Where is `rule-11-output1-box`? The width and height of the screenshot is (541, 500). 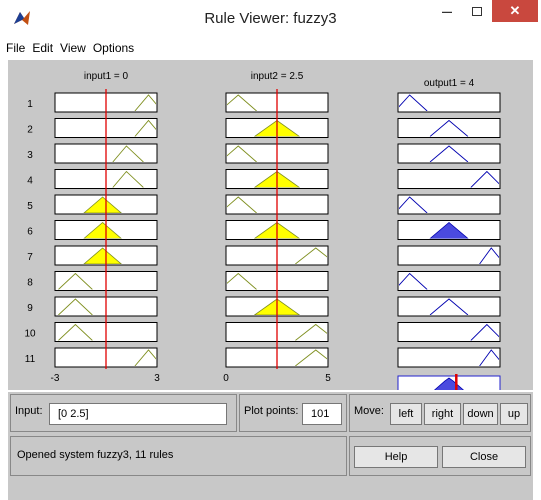 rule-11-output1-box is located at coordinates (449, 357).